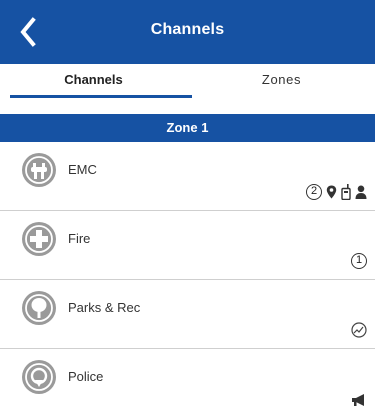 The image size is (375, 408). What do you see at coordinates (79, 238) in the screenshot?
I see `channel-label: Fire` at bounding box center [79, 238].